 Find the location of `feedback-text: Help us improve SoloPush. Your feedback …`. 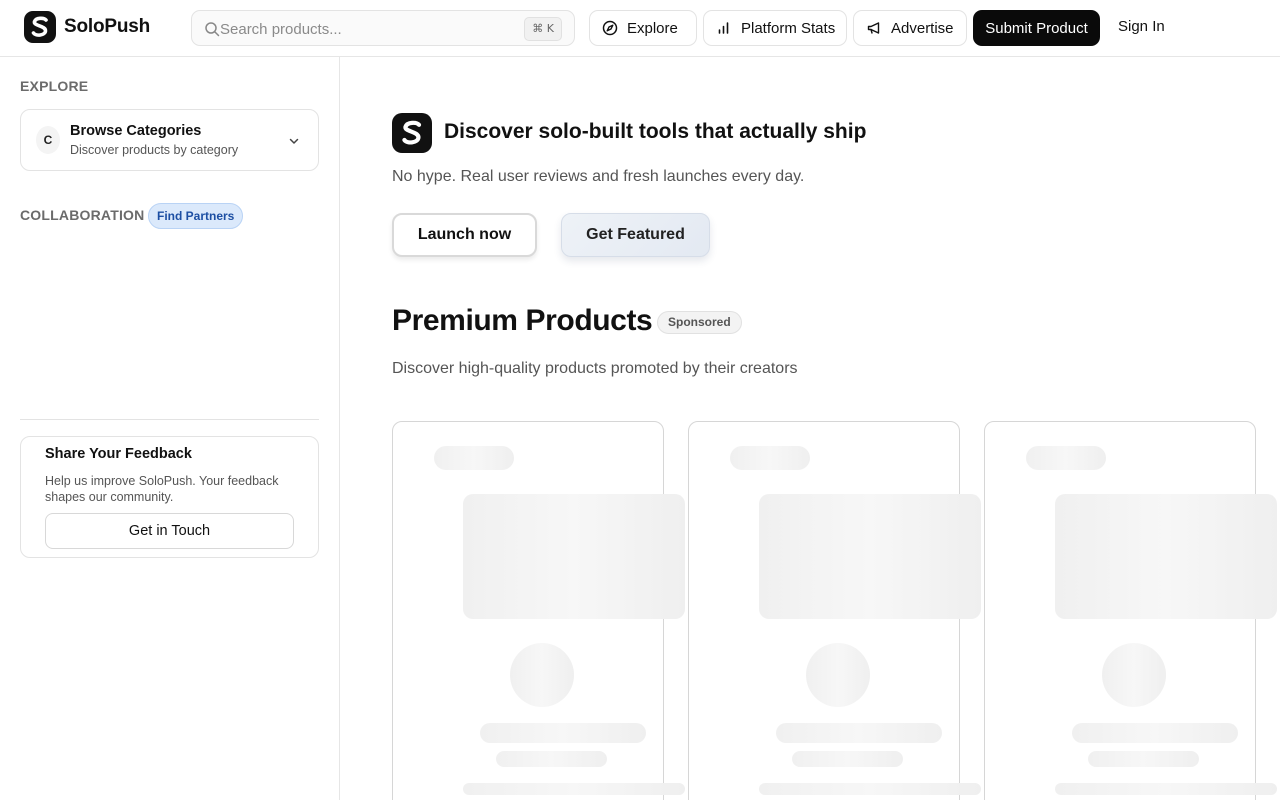

feedback-text: Help us improve SoloPush. Your feedback … is located at coordinates (162, 489).